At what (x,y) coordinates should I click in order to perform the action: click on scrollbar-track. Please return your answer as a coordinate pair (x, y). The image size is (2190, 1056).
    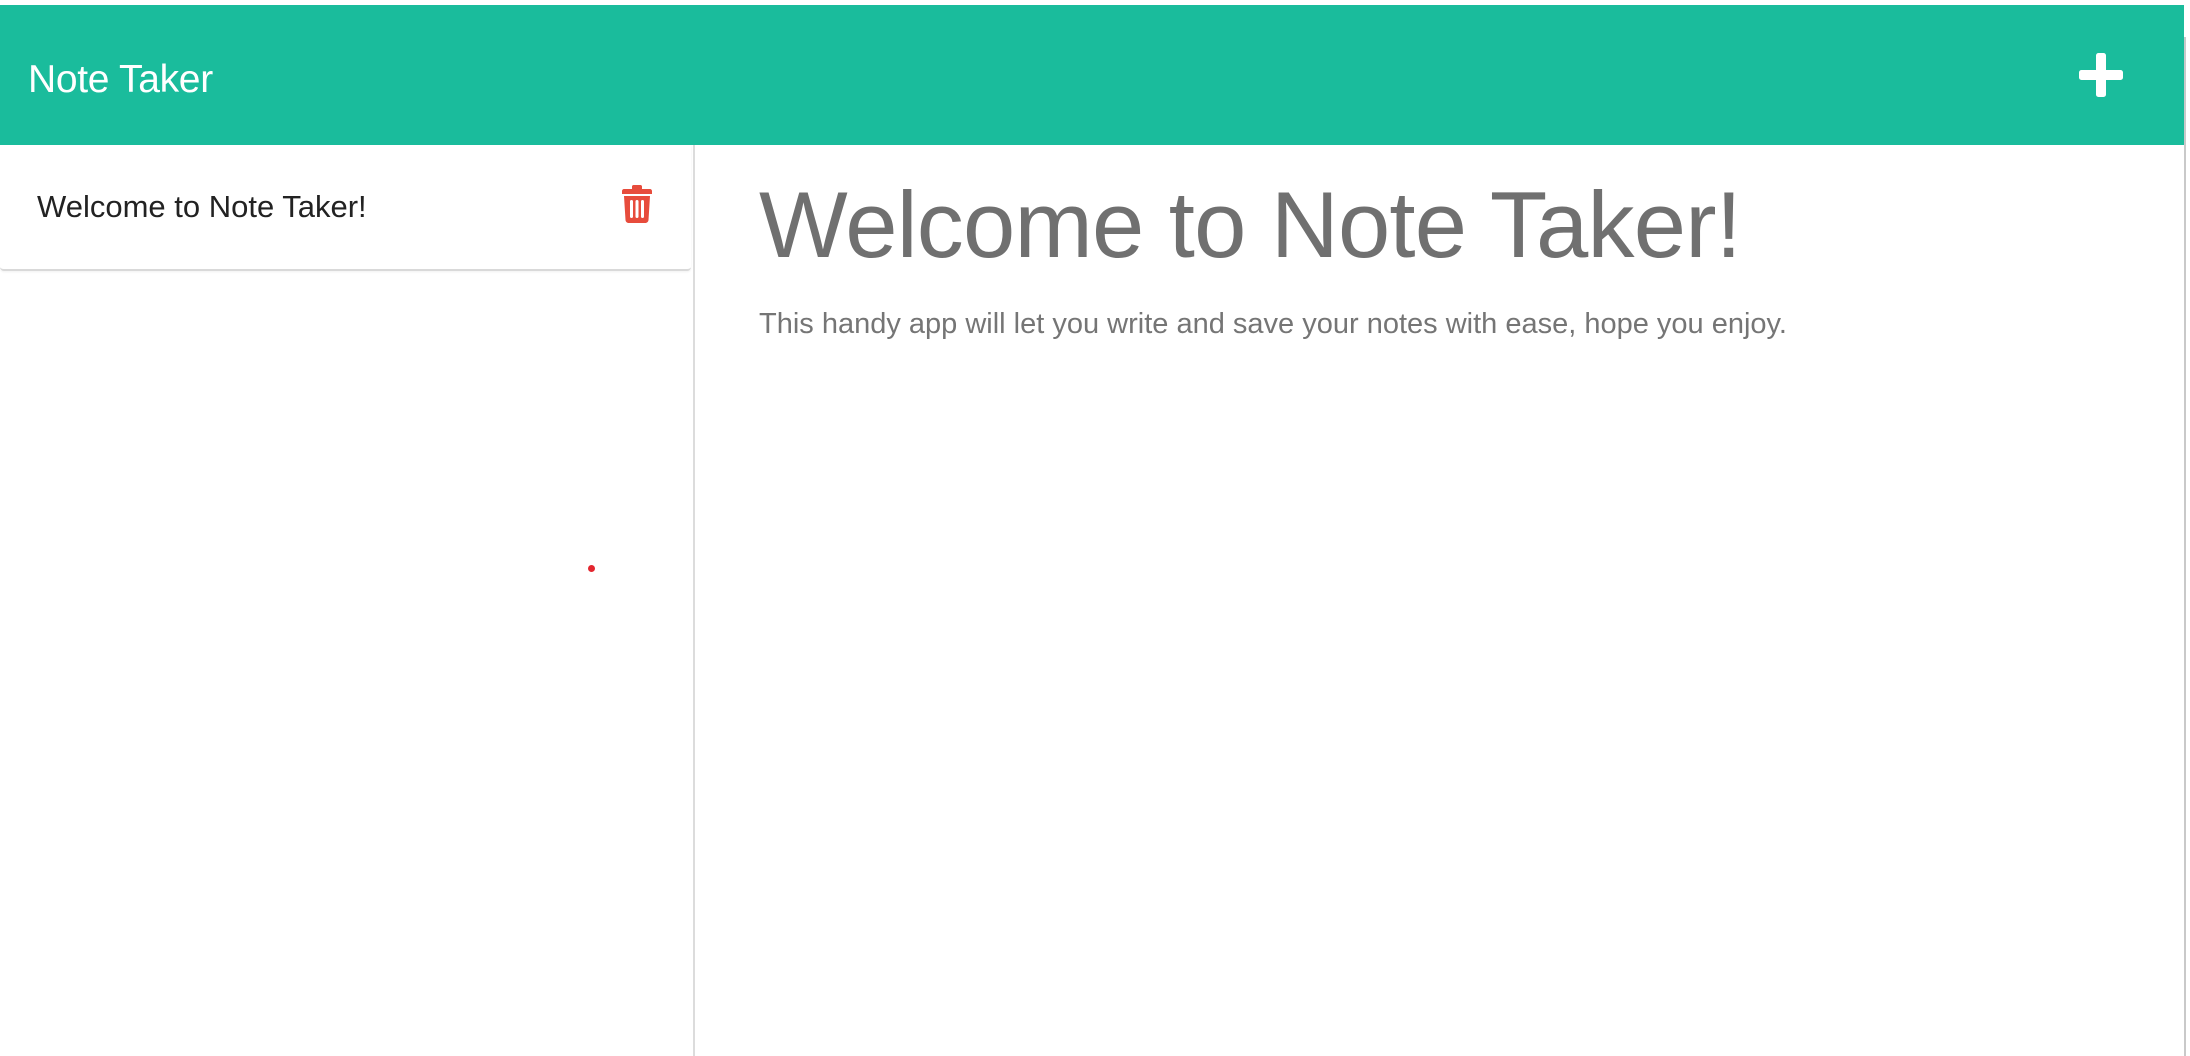
    Looking at the image, I should click on (2185, 546).